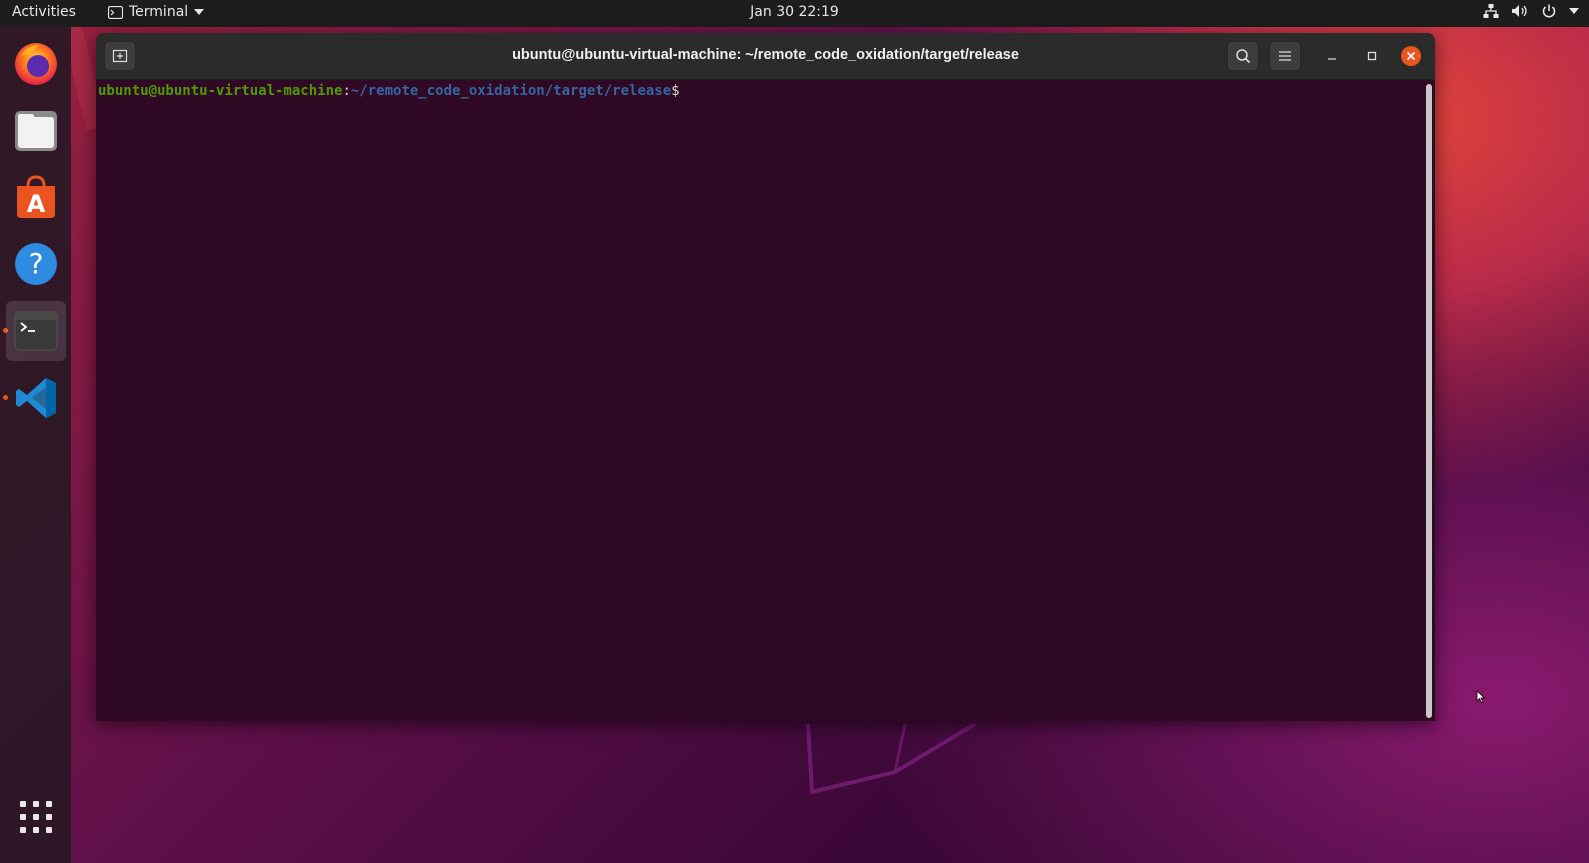 The image size is (1589, 863). I want to click on close-button, so click(1411, 56).